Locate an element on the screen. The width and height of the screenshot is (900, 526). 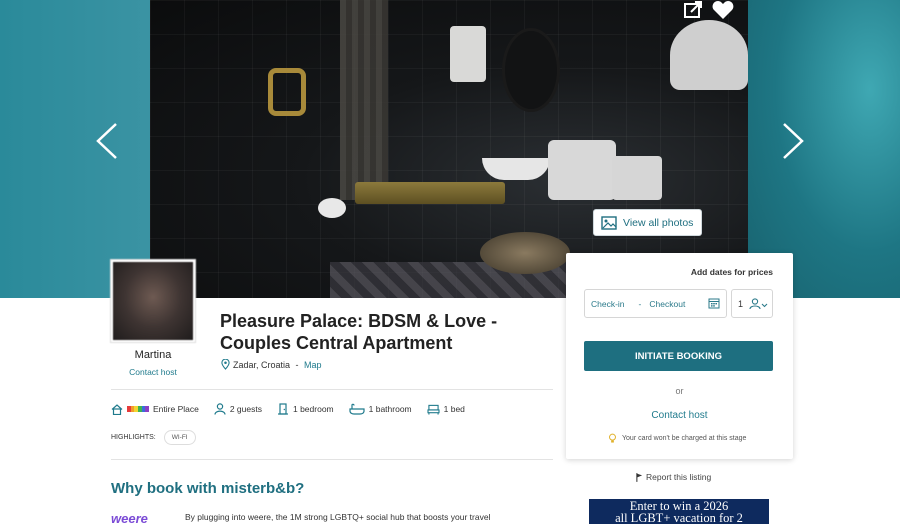
photo-bathtub is located at coordinates (430, 193).